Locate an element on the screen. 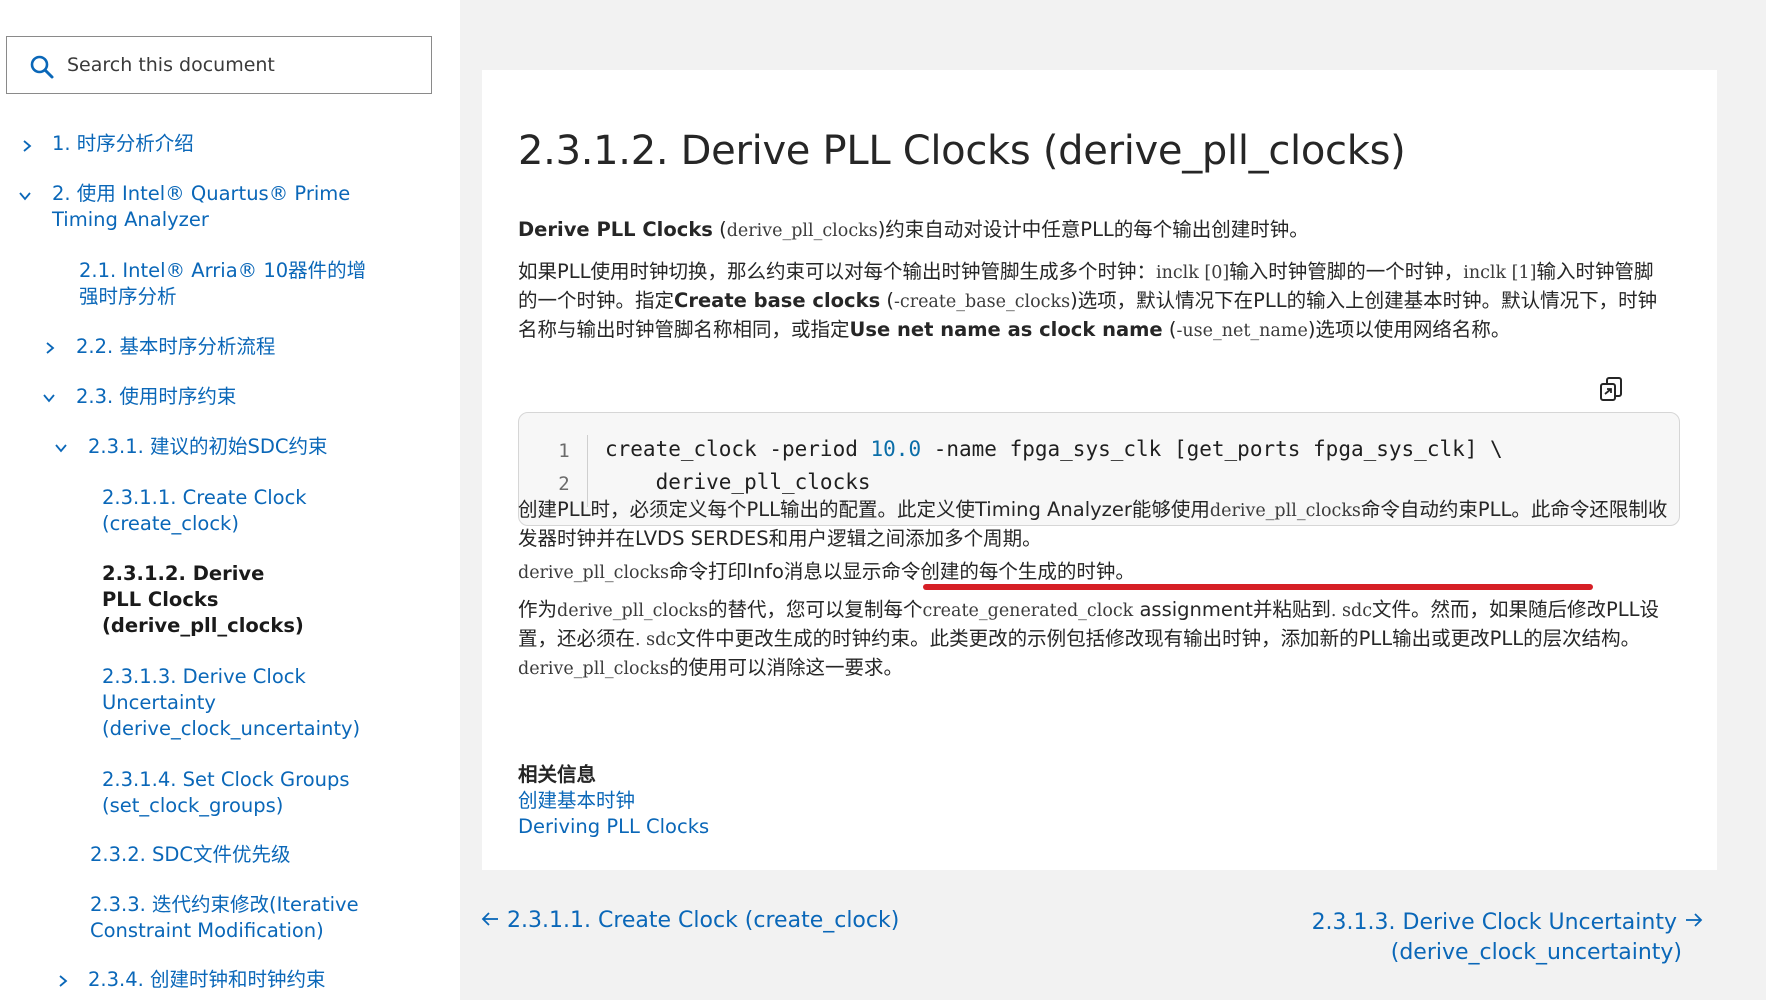 This screenshot has height=1000, width=1766. next-page-label-line2: (derive_clock_uncertainty) is located at coordinates (1536, 952).